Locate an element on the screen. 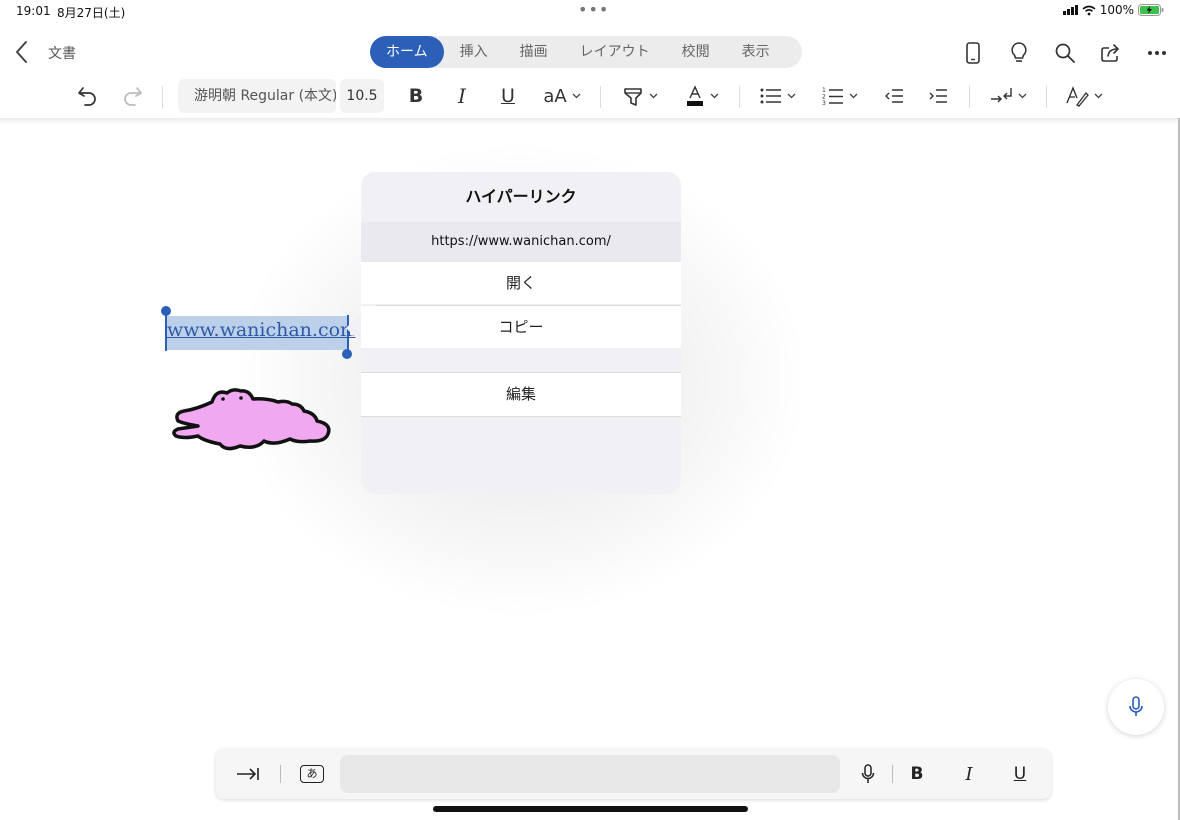 This screenshot has width=1180, height=820. tab-insert: 挿入 is located at coordinates (474, 52).